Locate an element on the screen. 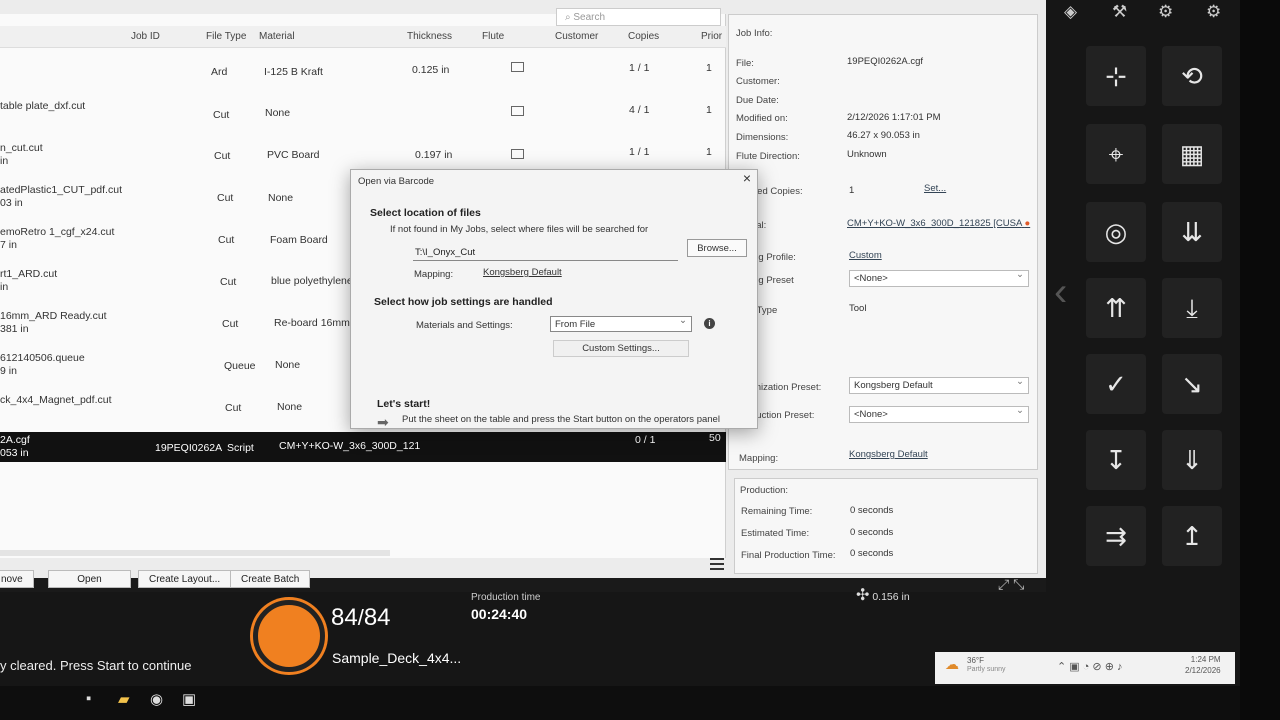 The height and width of the screenshot is (720, 1280). tool-settings-icon: ⚒ is located at coordinates (1119, 12).